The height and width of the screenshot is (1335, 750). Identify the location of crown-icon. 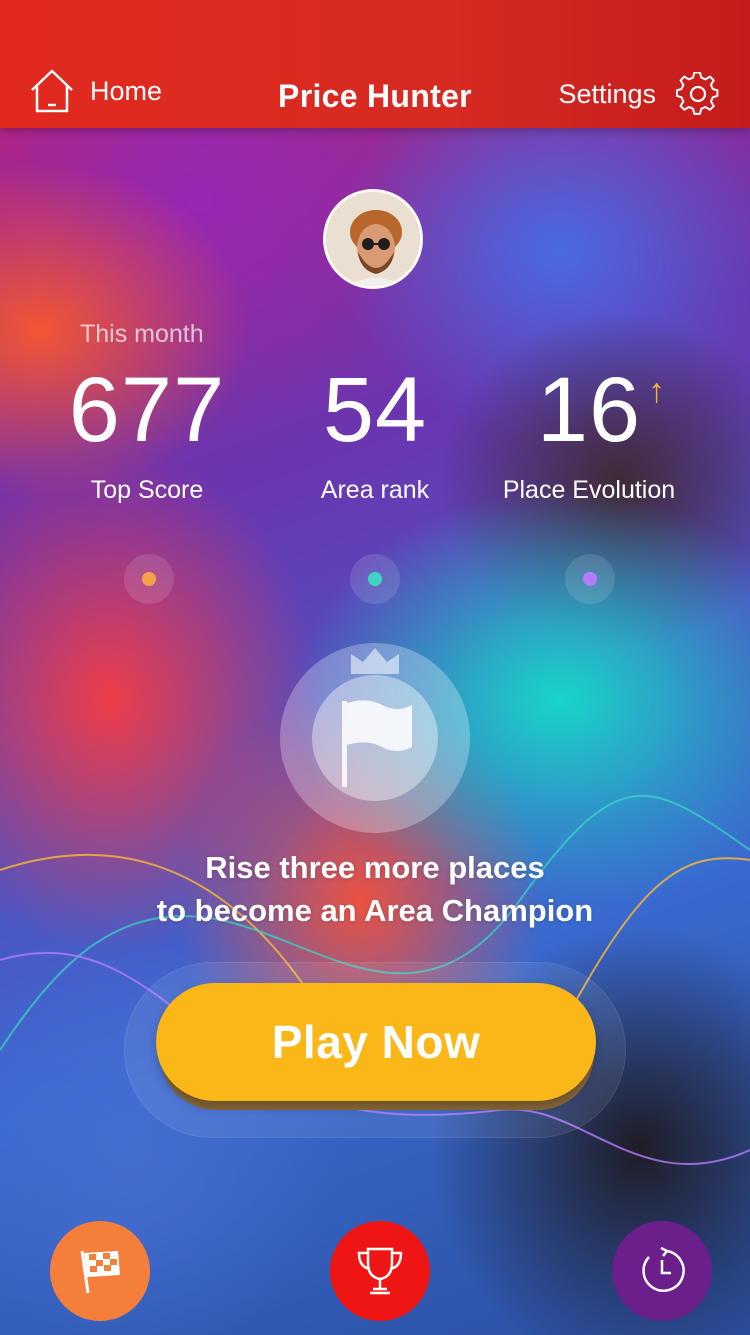
(375, 661).